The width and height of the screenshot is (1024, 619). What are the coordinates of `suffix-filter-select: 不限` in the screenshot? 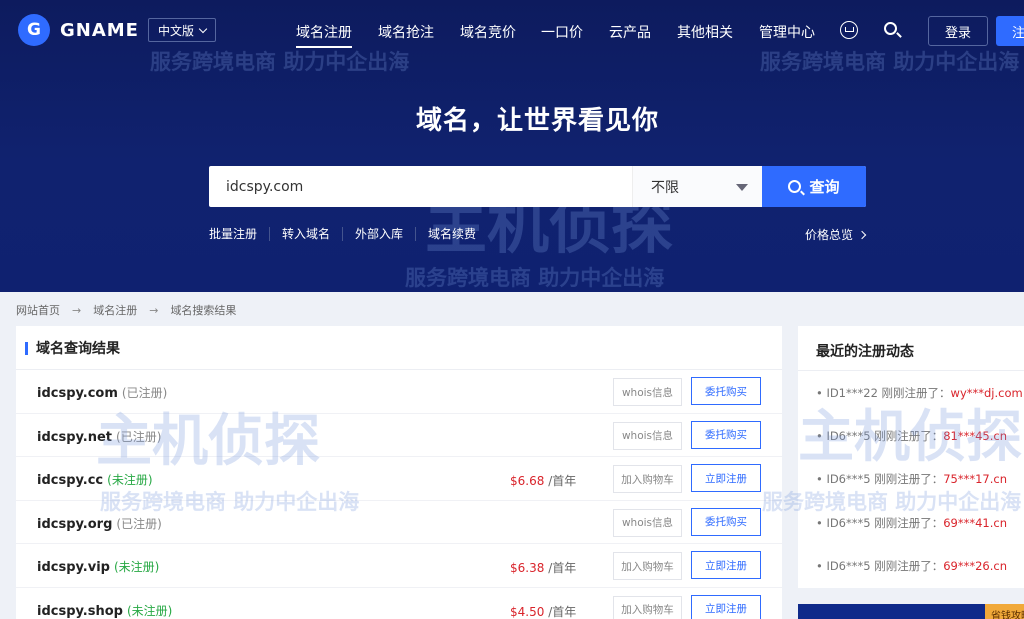 It's located at (697, 186).